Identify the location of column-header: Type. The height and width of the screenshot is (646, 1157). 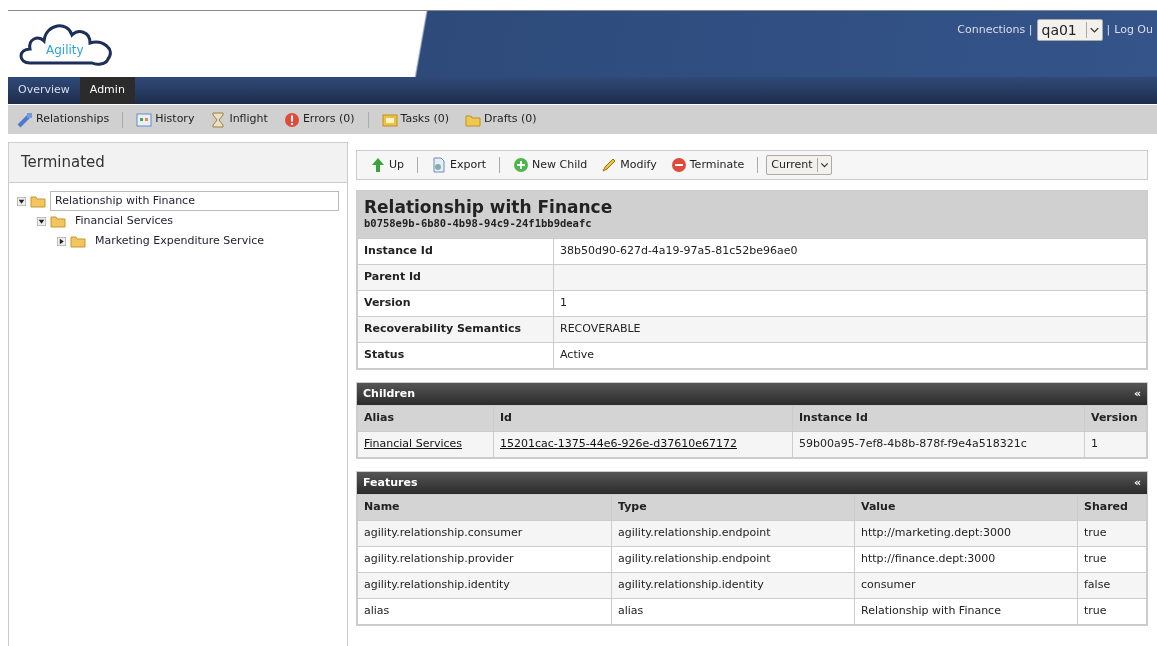
(733, 507).